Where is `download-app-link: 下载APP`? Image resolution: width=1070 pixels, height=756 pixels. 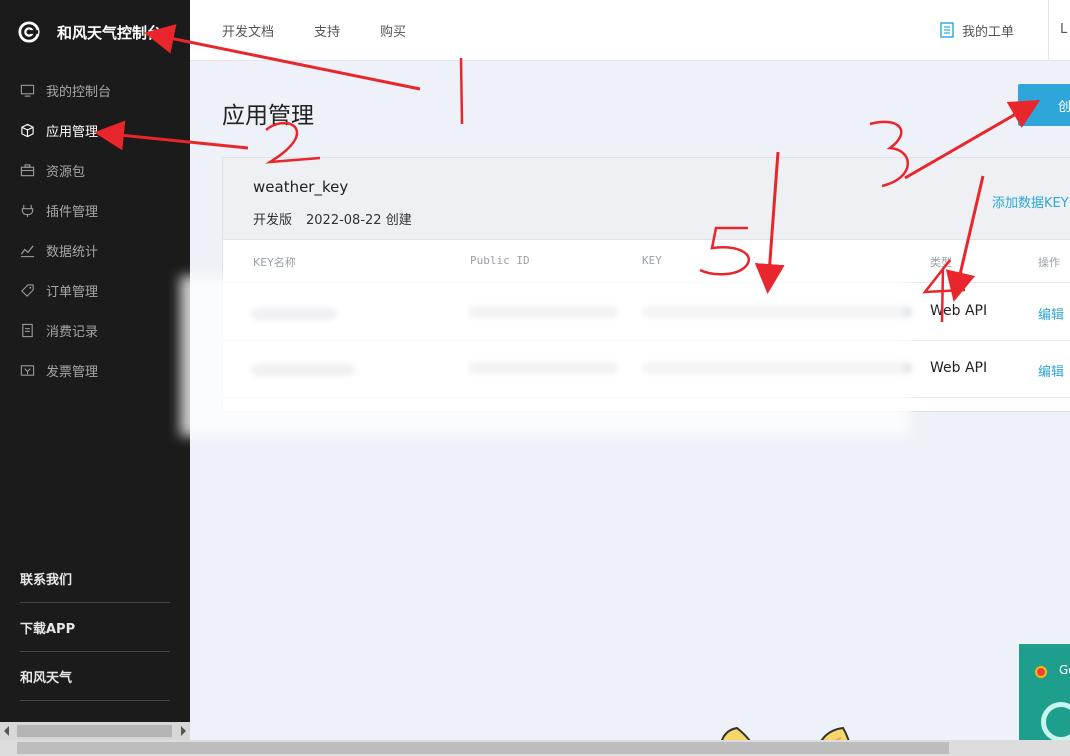 download-app-link: 下载APP is located at coordinates (95, 627).